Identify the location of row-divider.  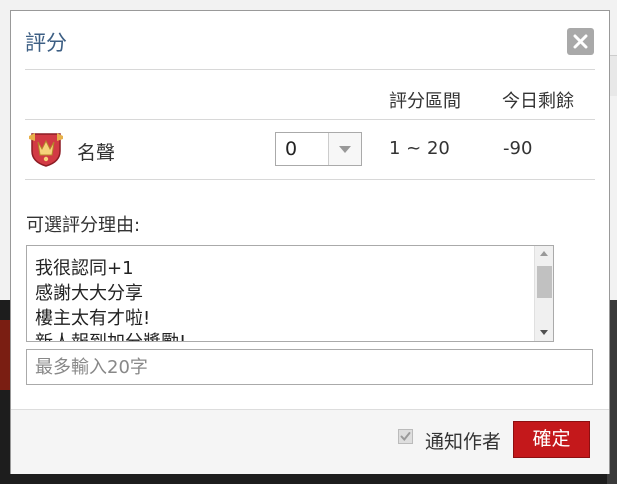
(310, 179).